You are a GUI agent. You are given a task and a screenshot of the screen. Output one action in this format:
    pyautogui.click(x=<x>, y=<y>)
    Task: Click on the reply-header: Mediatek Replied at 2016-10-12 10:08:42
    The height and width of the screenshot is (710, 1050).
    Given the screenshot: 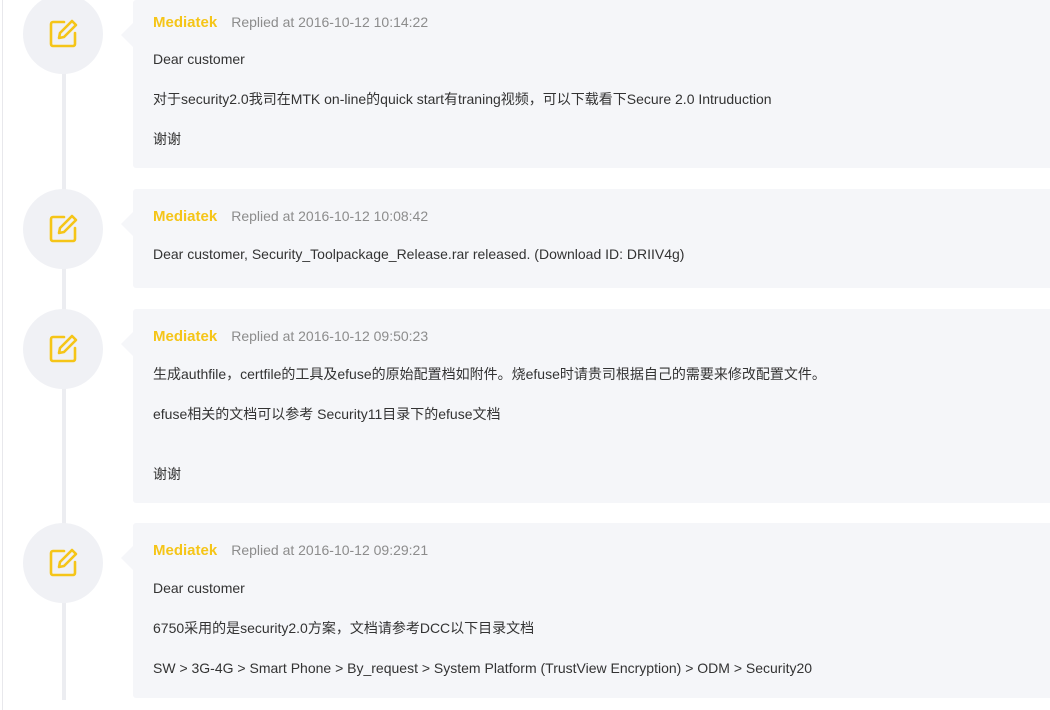 What is the action you would take?
    pyautogui.click(x=290, y=220)
    